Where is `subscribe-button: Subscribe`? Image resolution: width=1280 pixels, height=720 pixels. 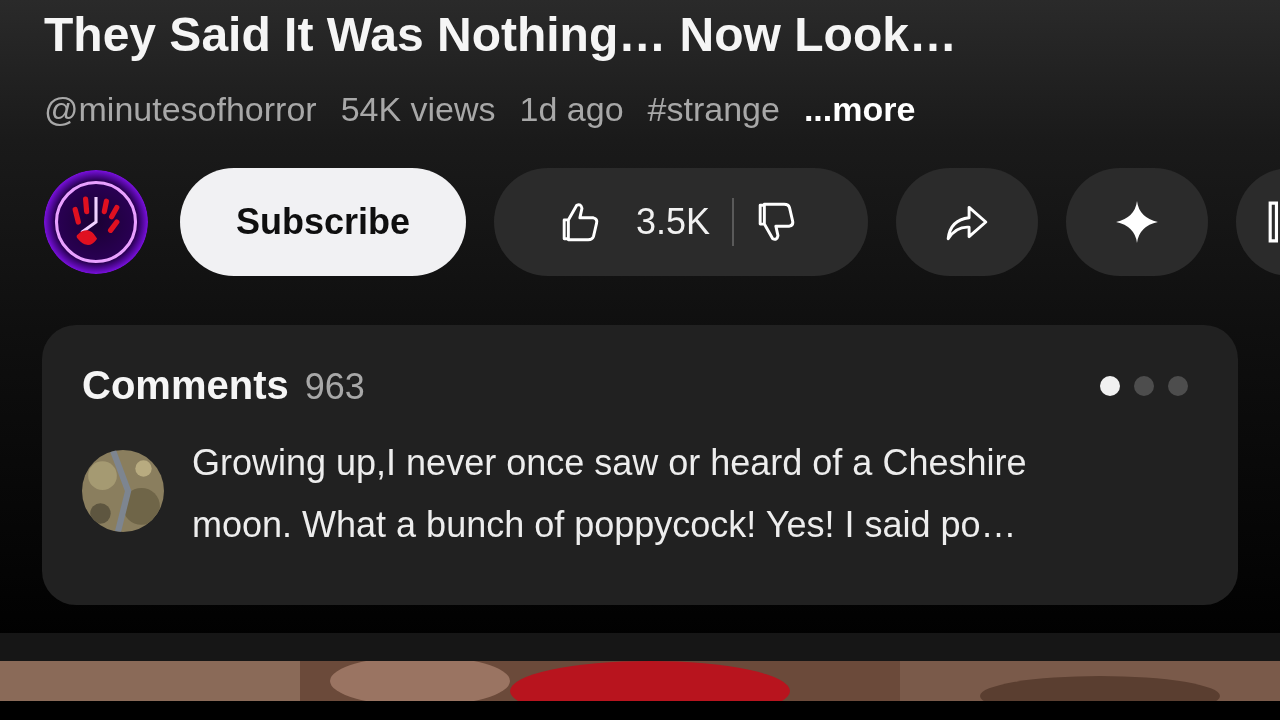
subscribe-button: Subscribe is located at coordinates (323, 222).